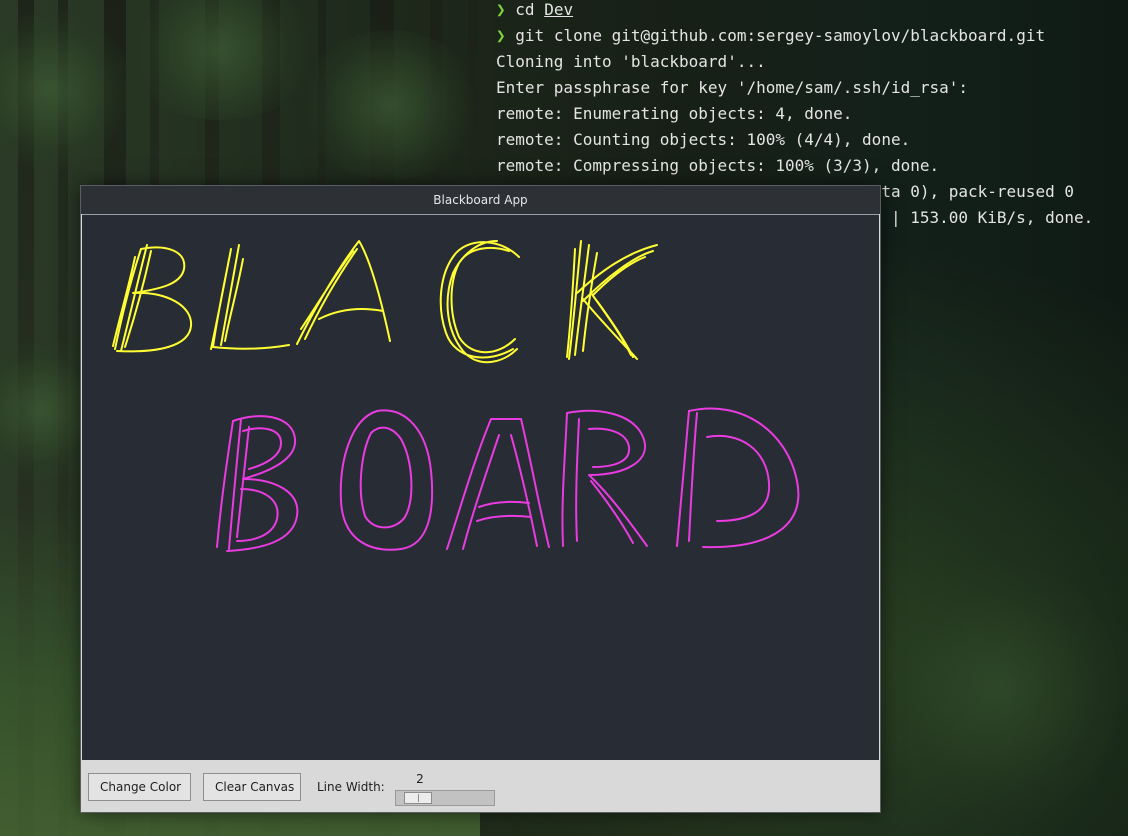 The height and width of the screenshot is (836, 1128). I want to click on line-width-value: 2, so click(420, 779).